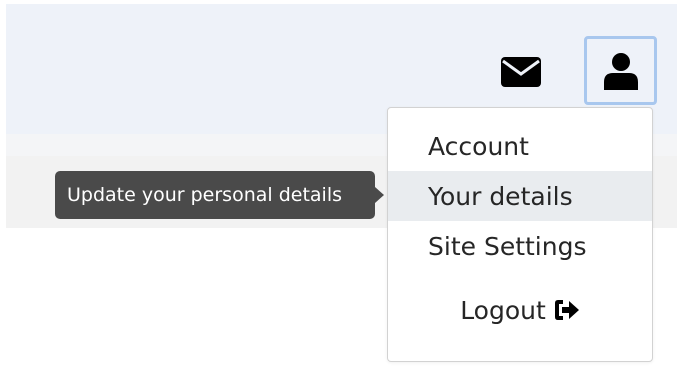  I want to click on sign-out-icon, so click(566, 310).